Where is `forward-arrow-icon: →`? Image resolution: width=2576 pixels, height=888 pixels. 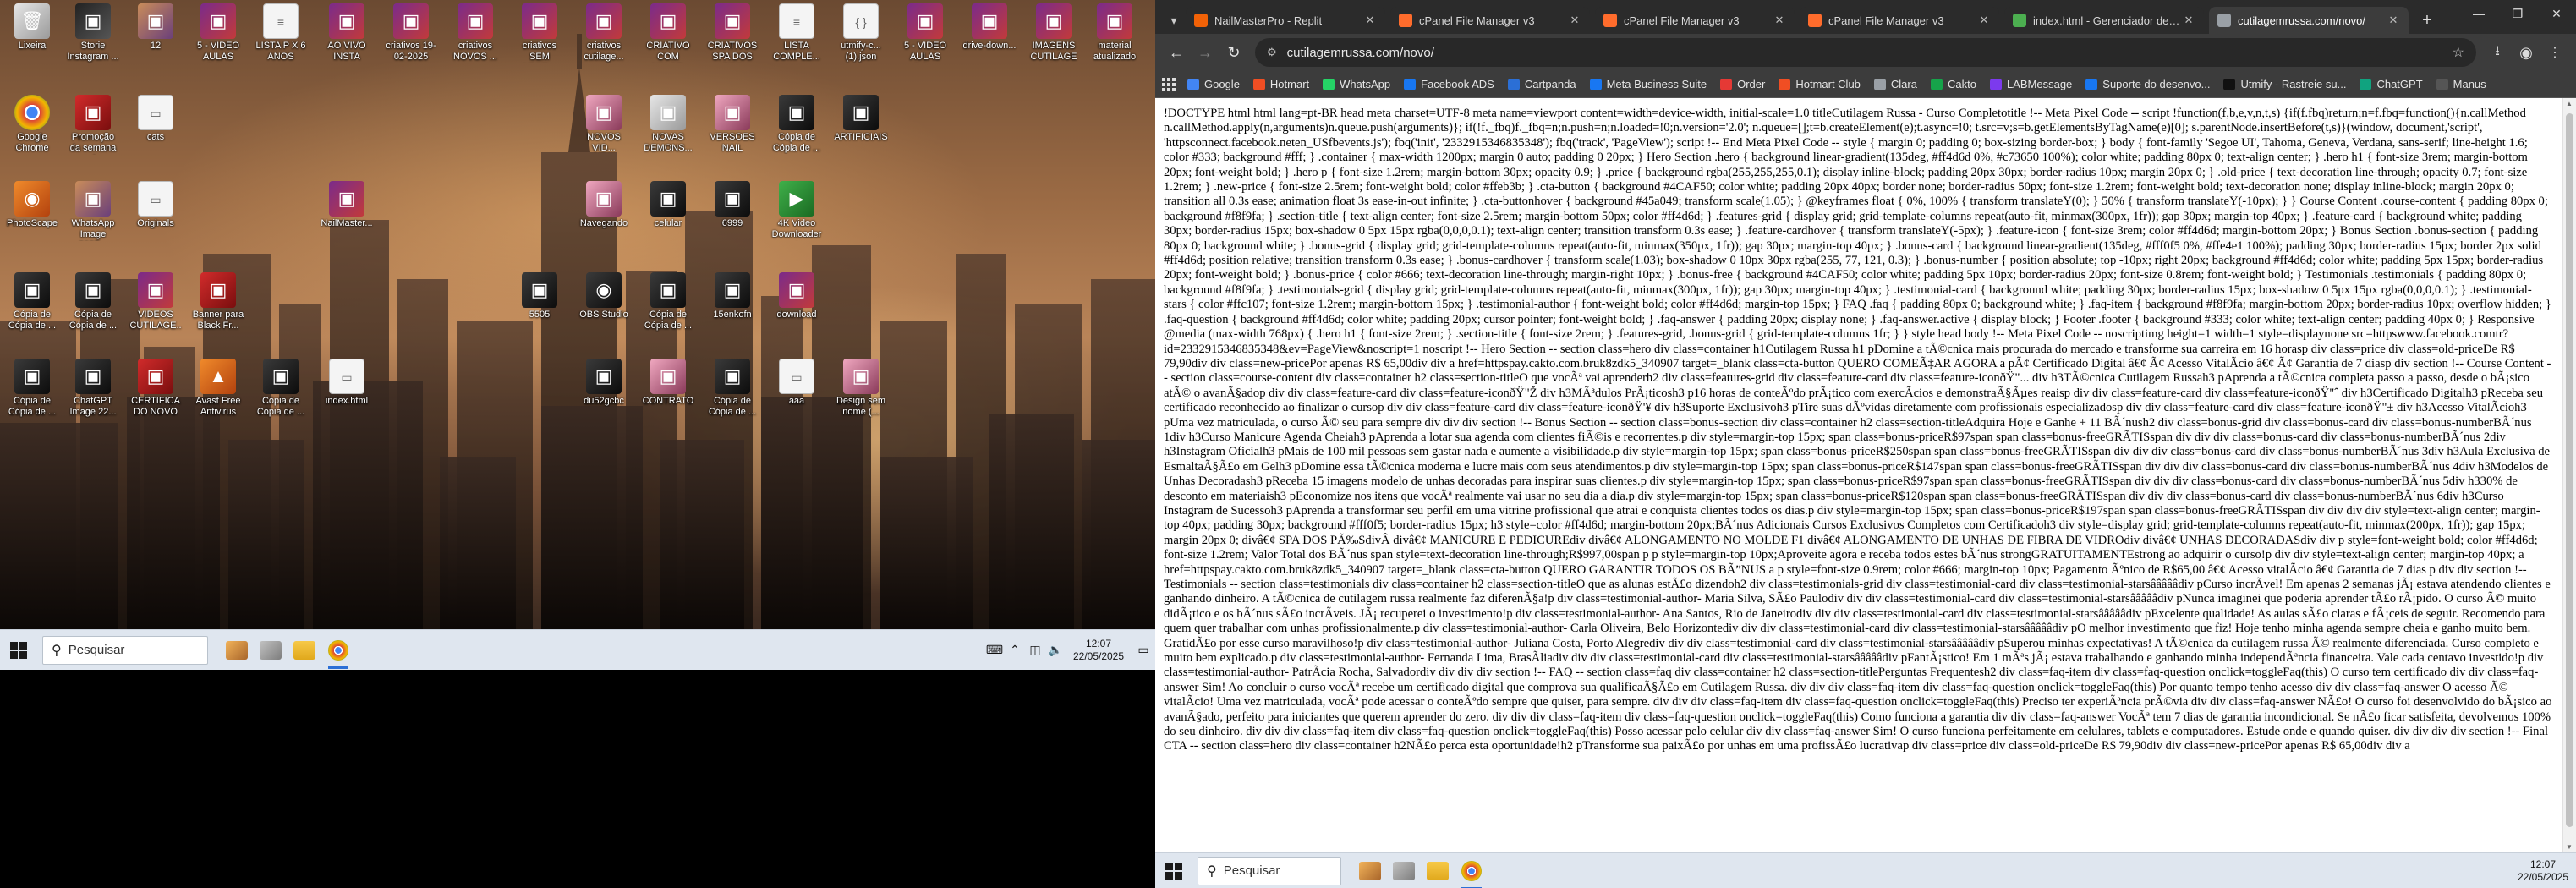
forward-arrow-icon: → is located at coordinates (1205, 52).